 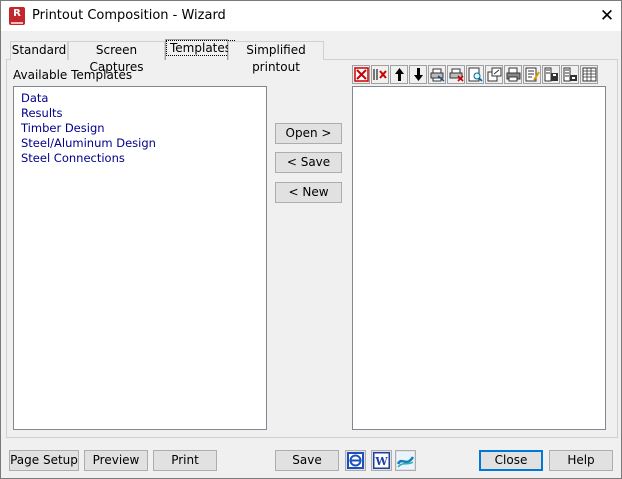 I want to click on tab-simplified-printout-label: Simplified printout, so click(x=276, y=58).